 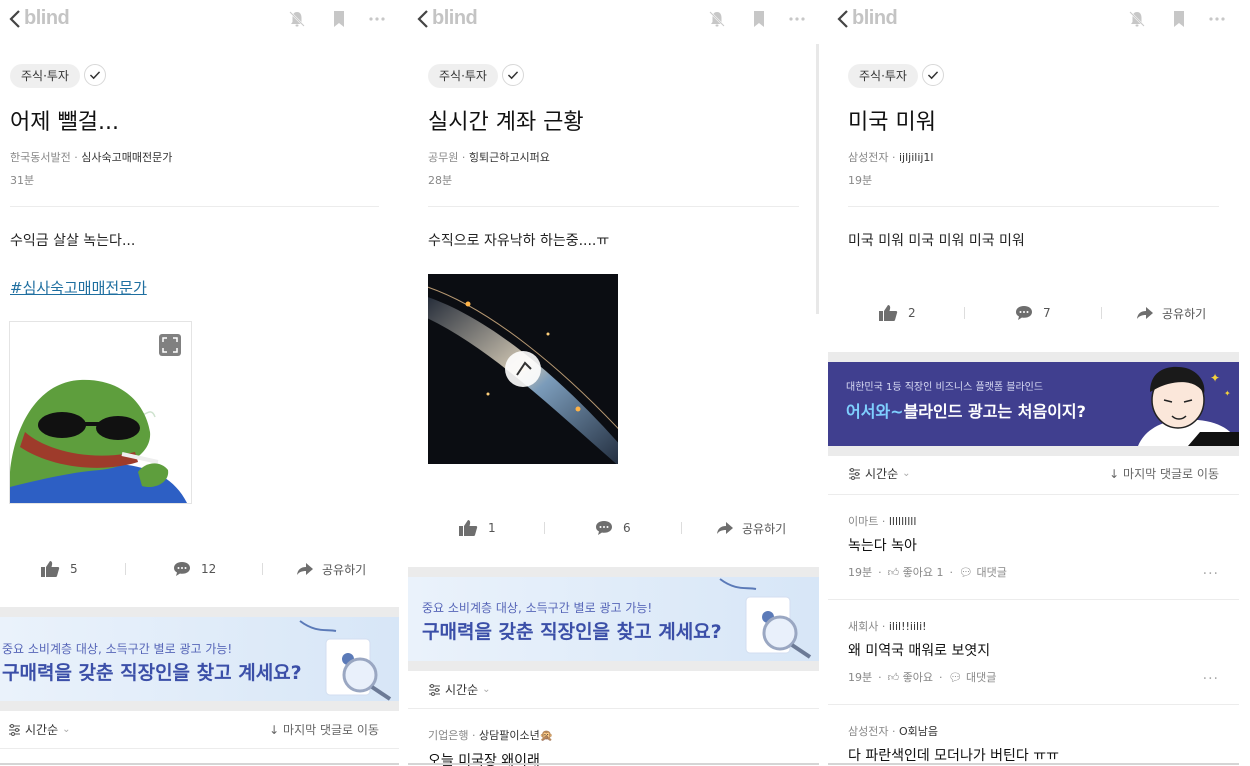 I want to click on ad-line-1: 대한민국 1등 직장인 비즈니스 플랫폼 블라인드, so click(x=945, y=387).